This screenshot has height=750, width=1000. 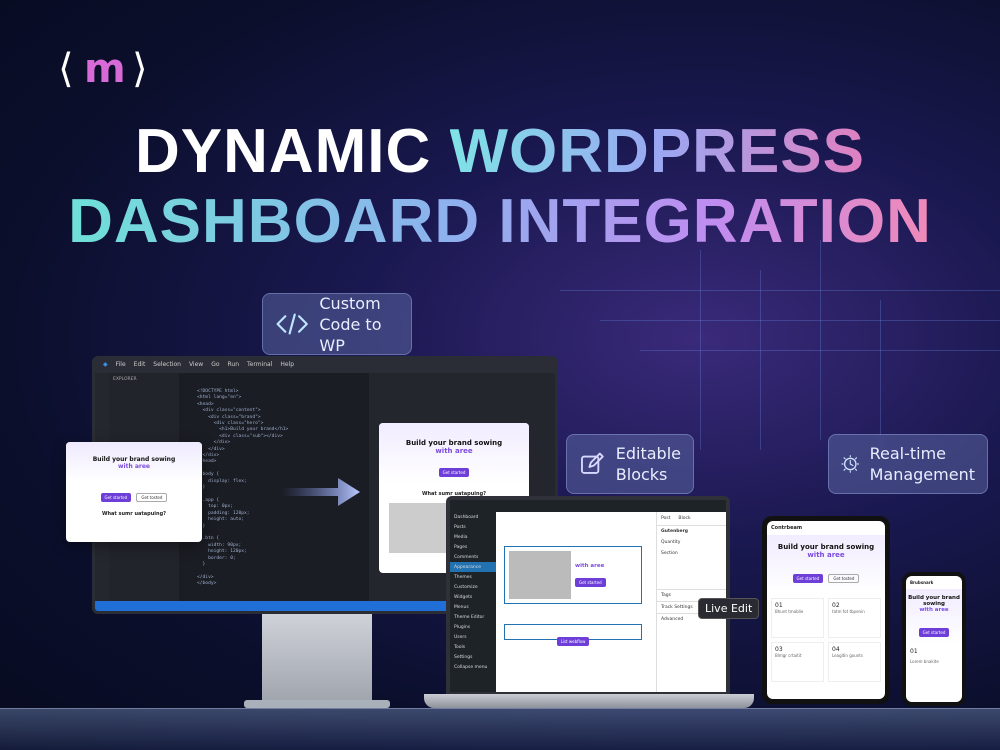 What do you see at coordinates (121, 366) in the screenshot?
I see `menu-file: File` at bounding box center [121, 366].